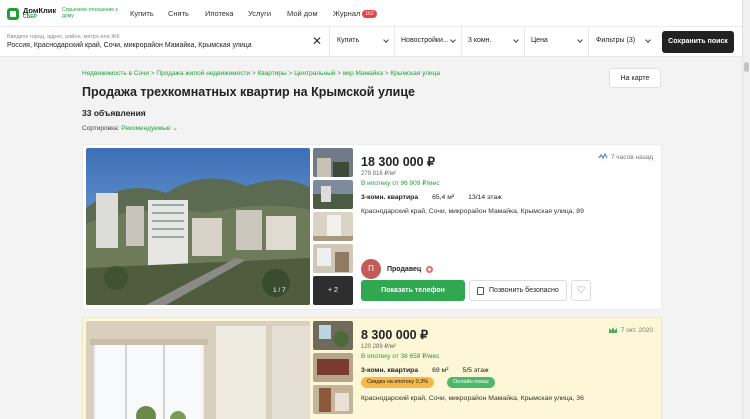 The width and height of the screenshot is (750, 419). I want to click on journal-badge: 162, so click(369, 14).